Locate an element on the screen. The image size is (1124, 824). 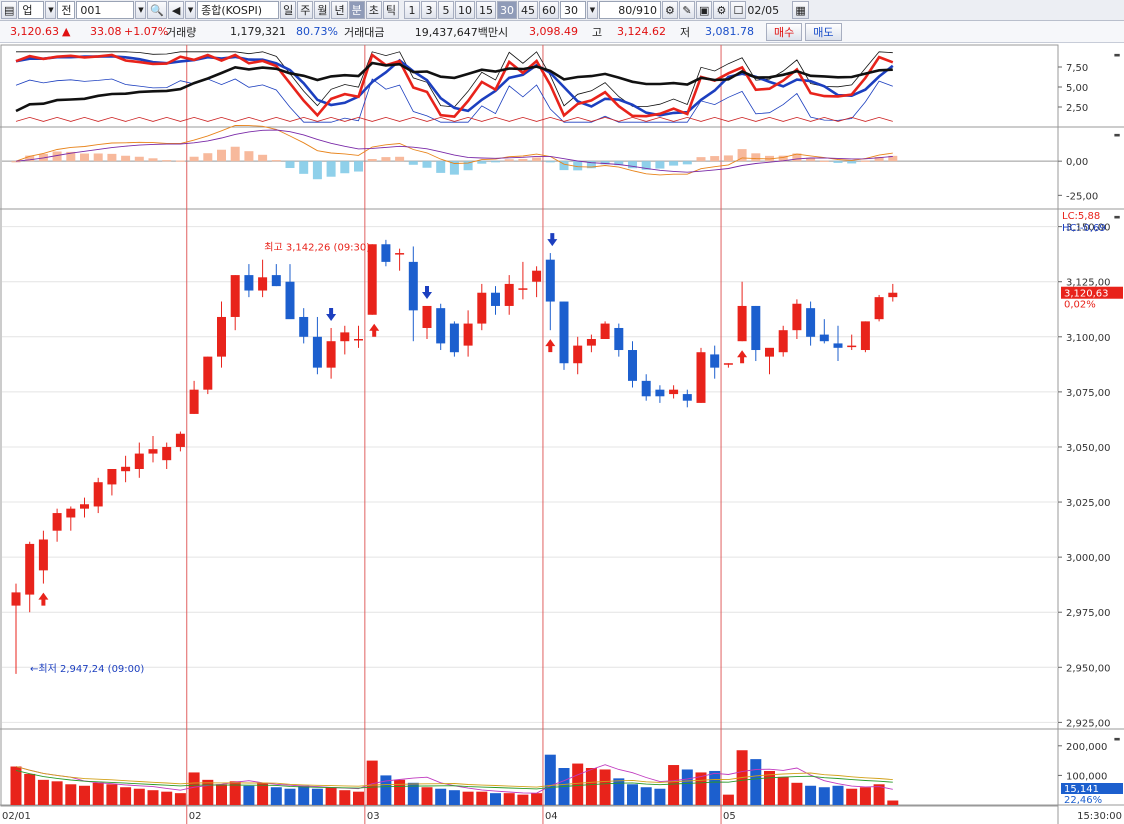
sell-signal-arrow is located at coordinates (427, 292).